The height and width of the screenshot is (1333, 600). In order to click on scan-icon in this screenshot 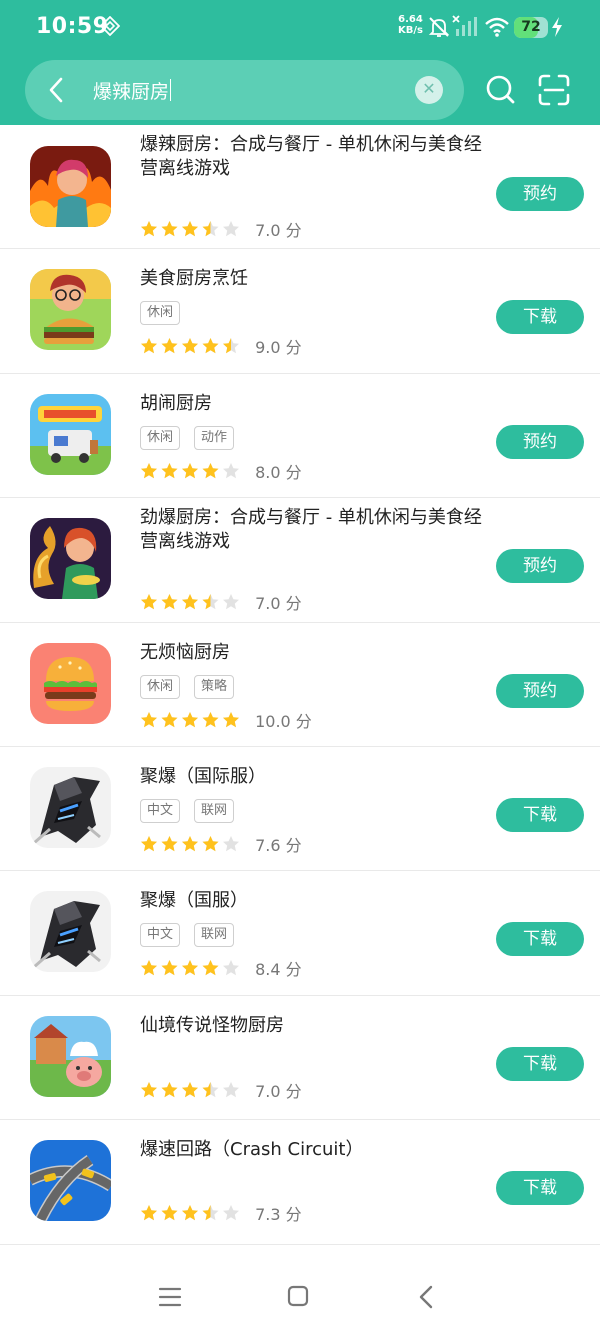, I will do `click(554, 90)`.